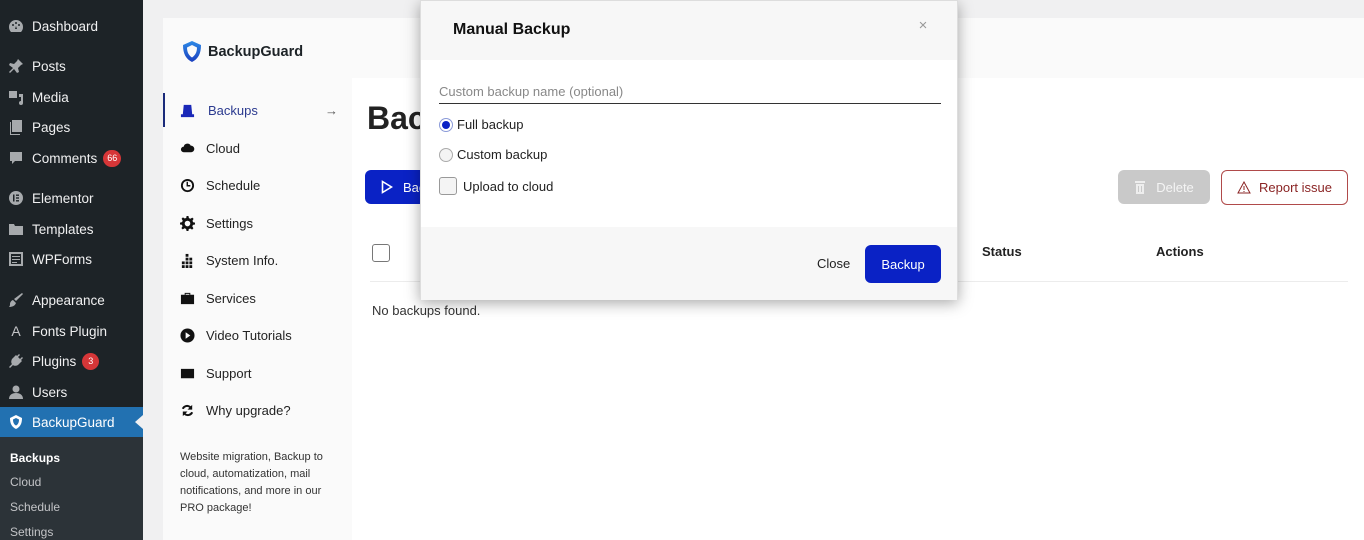  What do you see at coordinates (71, 66) in the screenshot?
I see `wp-menu-posts: Posts` at bounding box center [71, 66].